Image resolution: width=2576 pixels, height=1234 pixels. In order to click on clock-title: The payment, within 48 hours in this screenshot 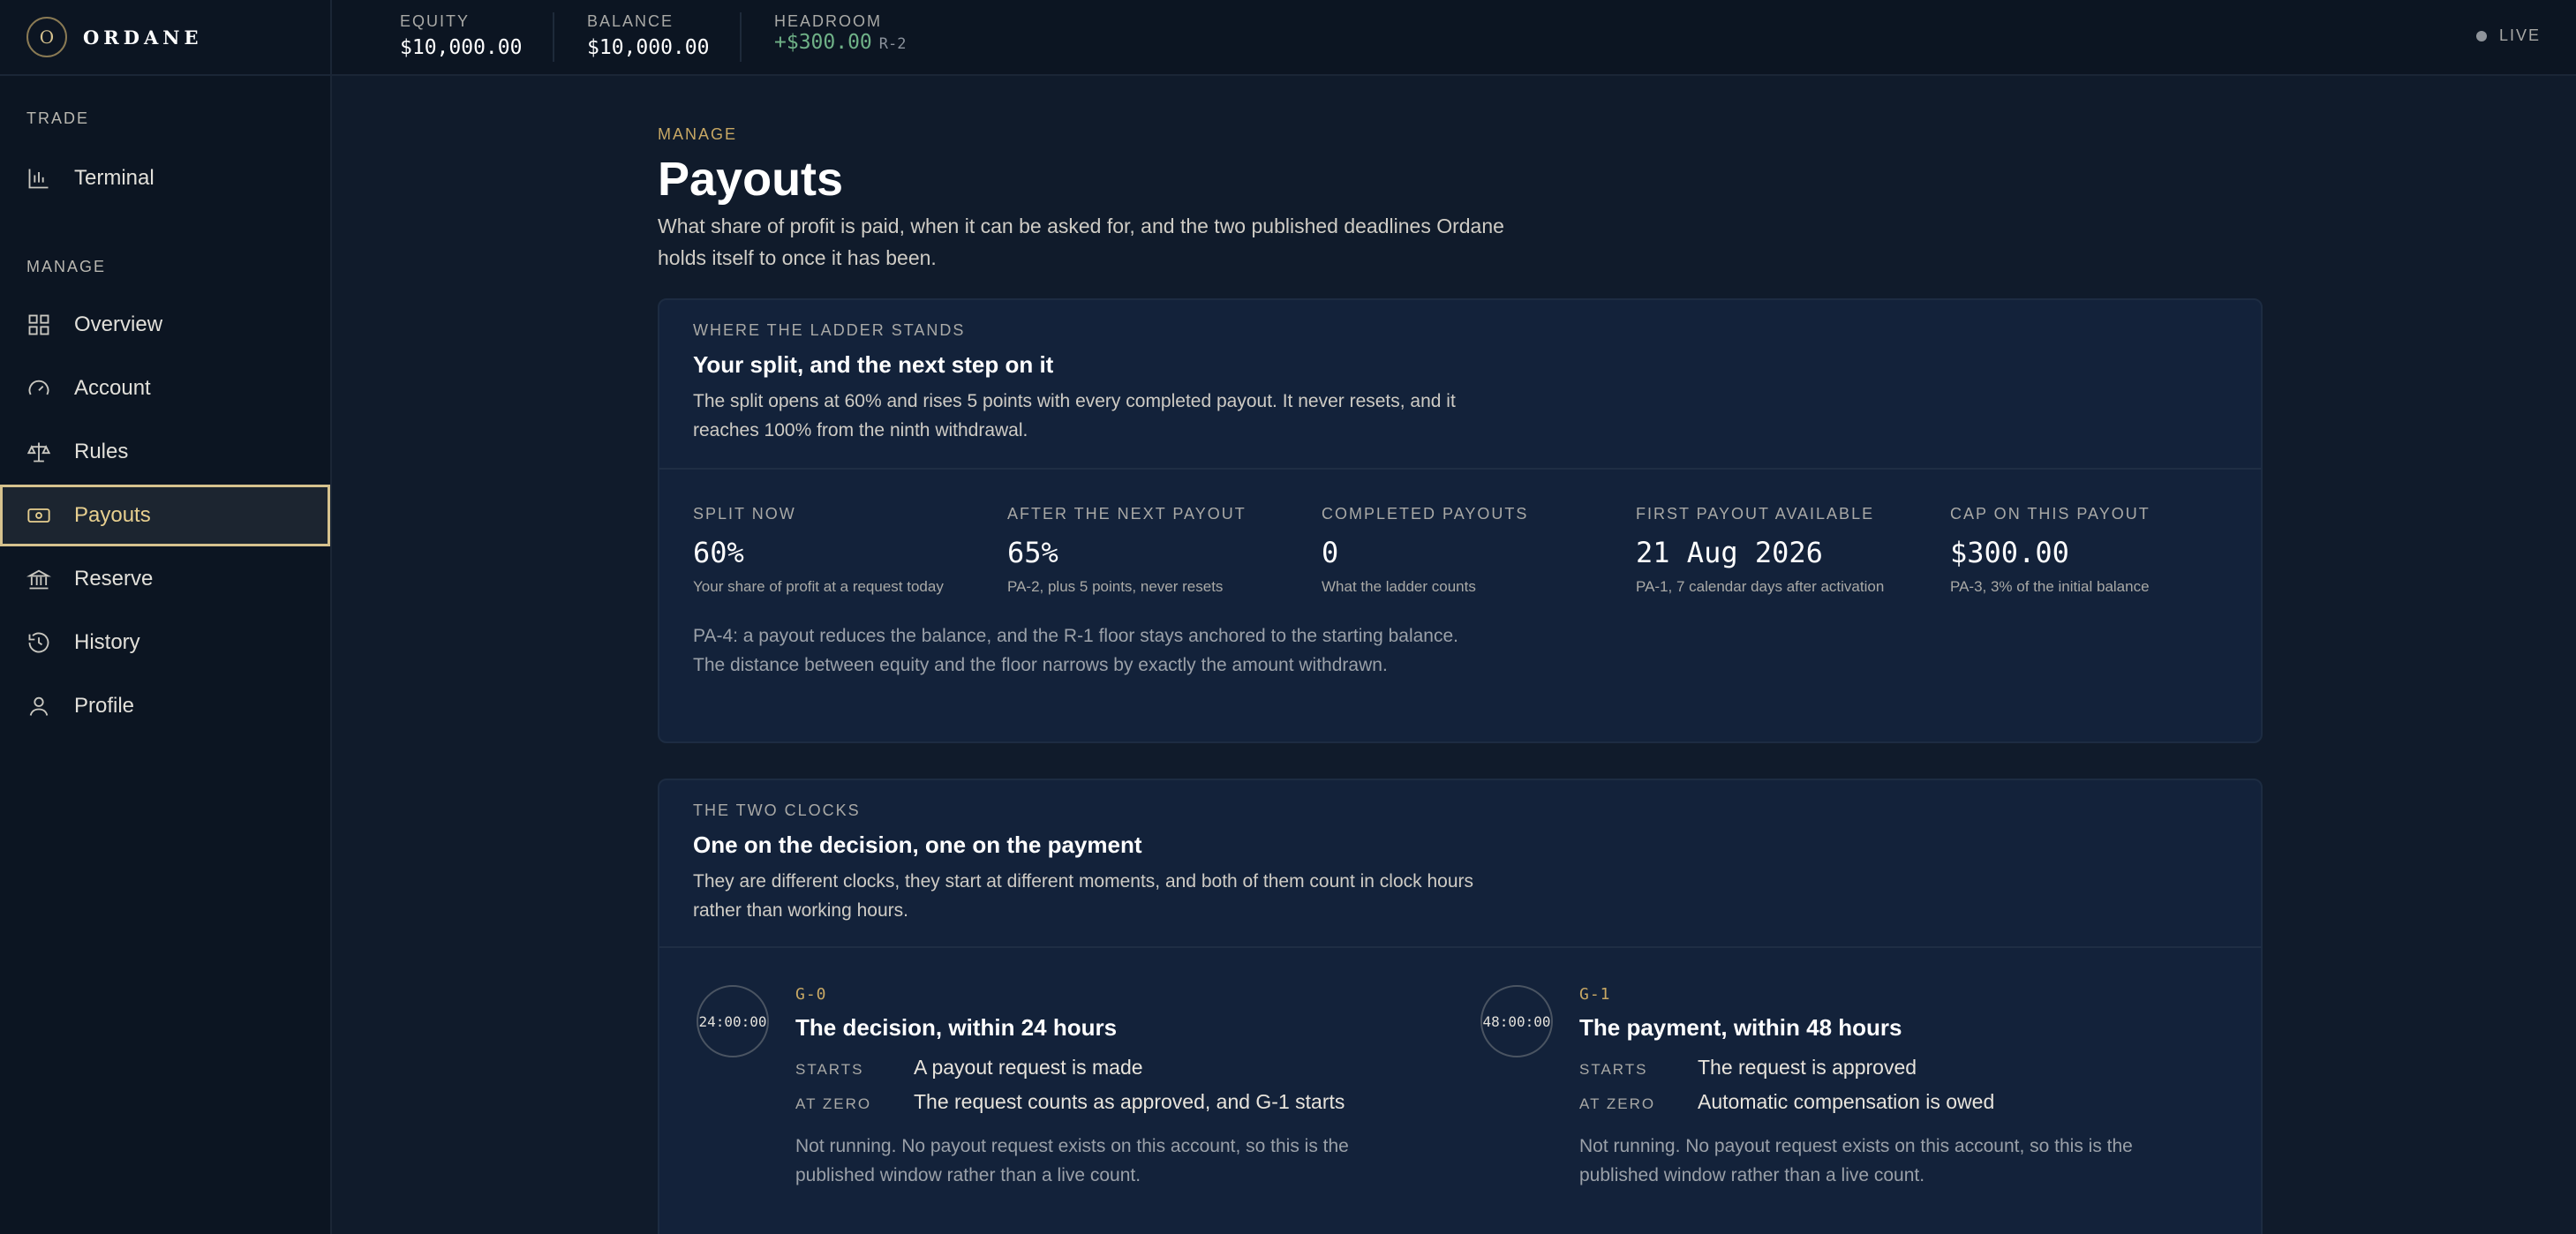, I will do `click(1741, 1027)`.